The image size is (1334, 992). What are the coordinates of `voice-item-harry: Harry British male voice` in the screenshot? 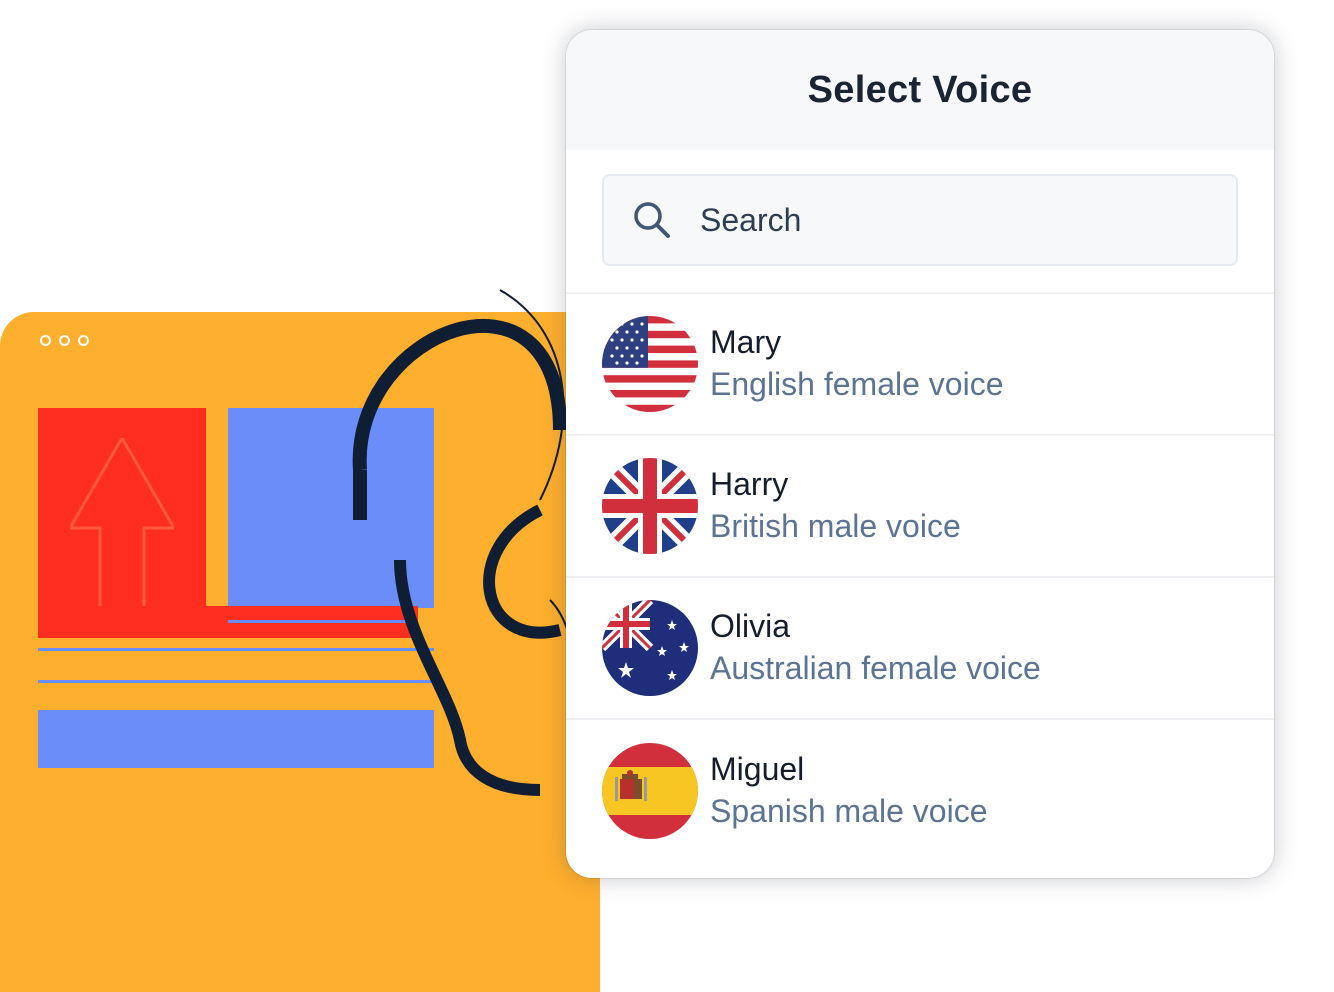 It's located at (920, 507).